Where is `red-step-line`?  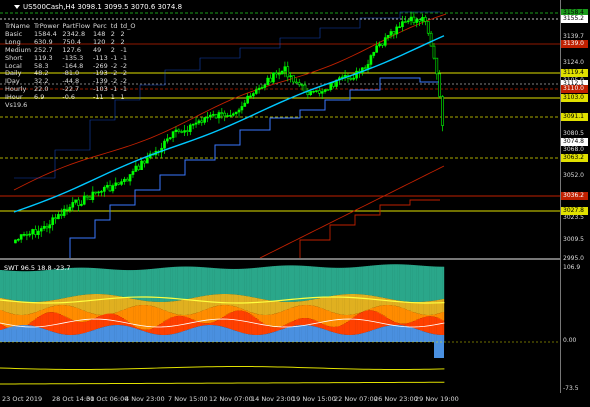 red-step-line is located at coordinates (369, 228).